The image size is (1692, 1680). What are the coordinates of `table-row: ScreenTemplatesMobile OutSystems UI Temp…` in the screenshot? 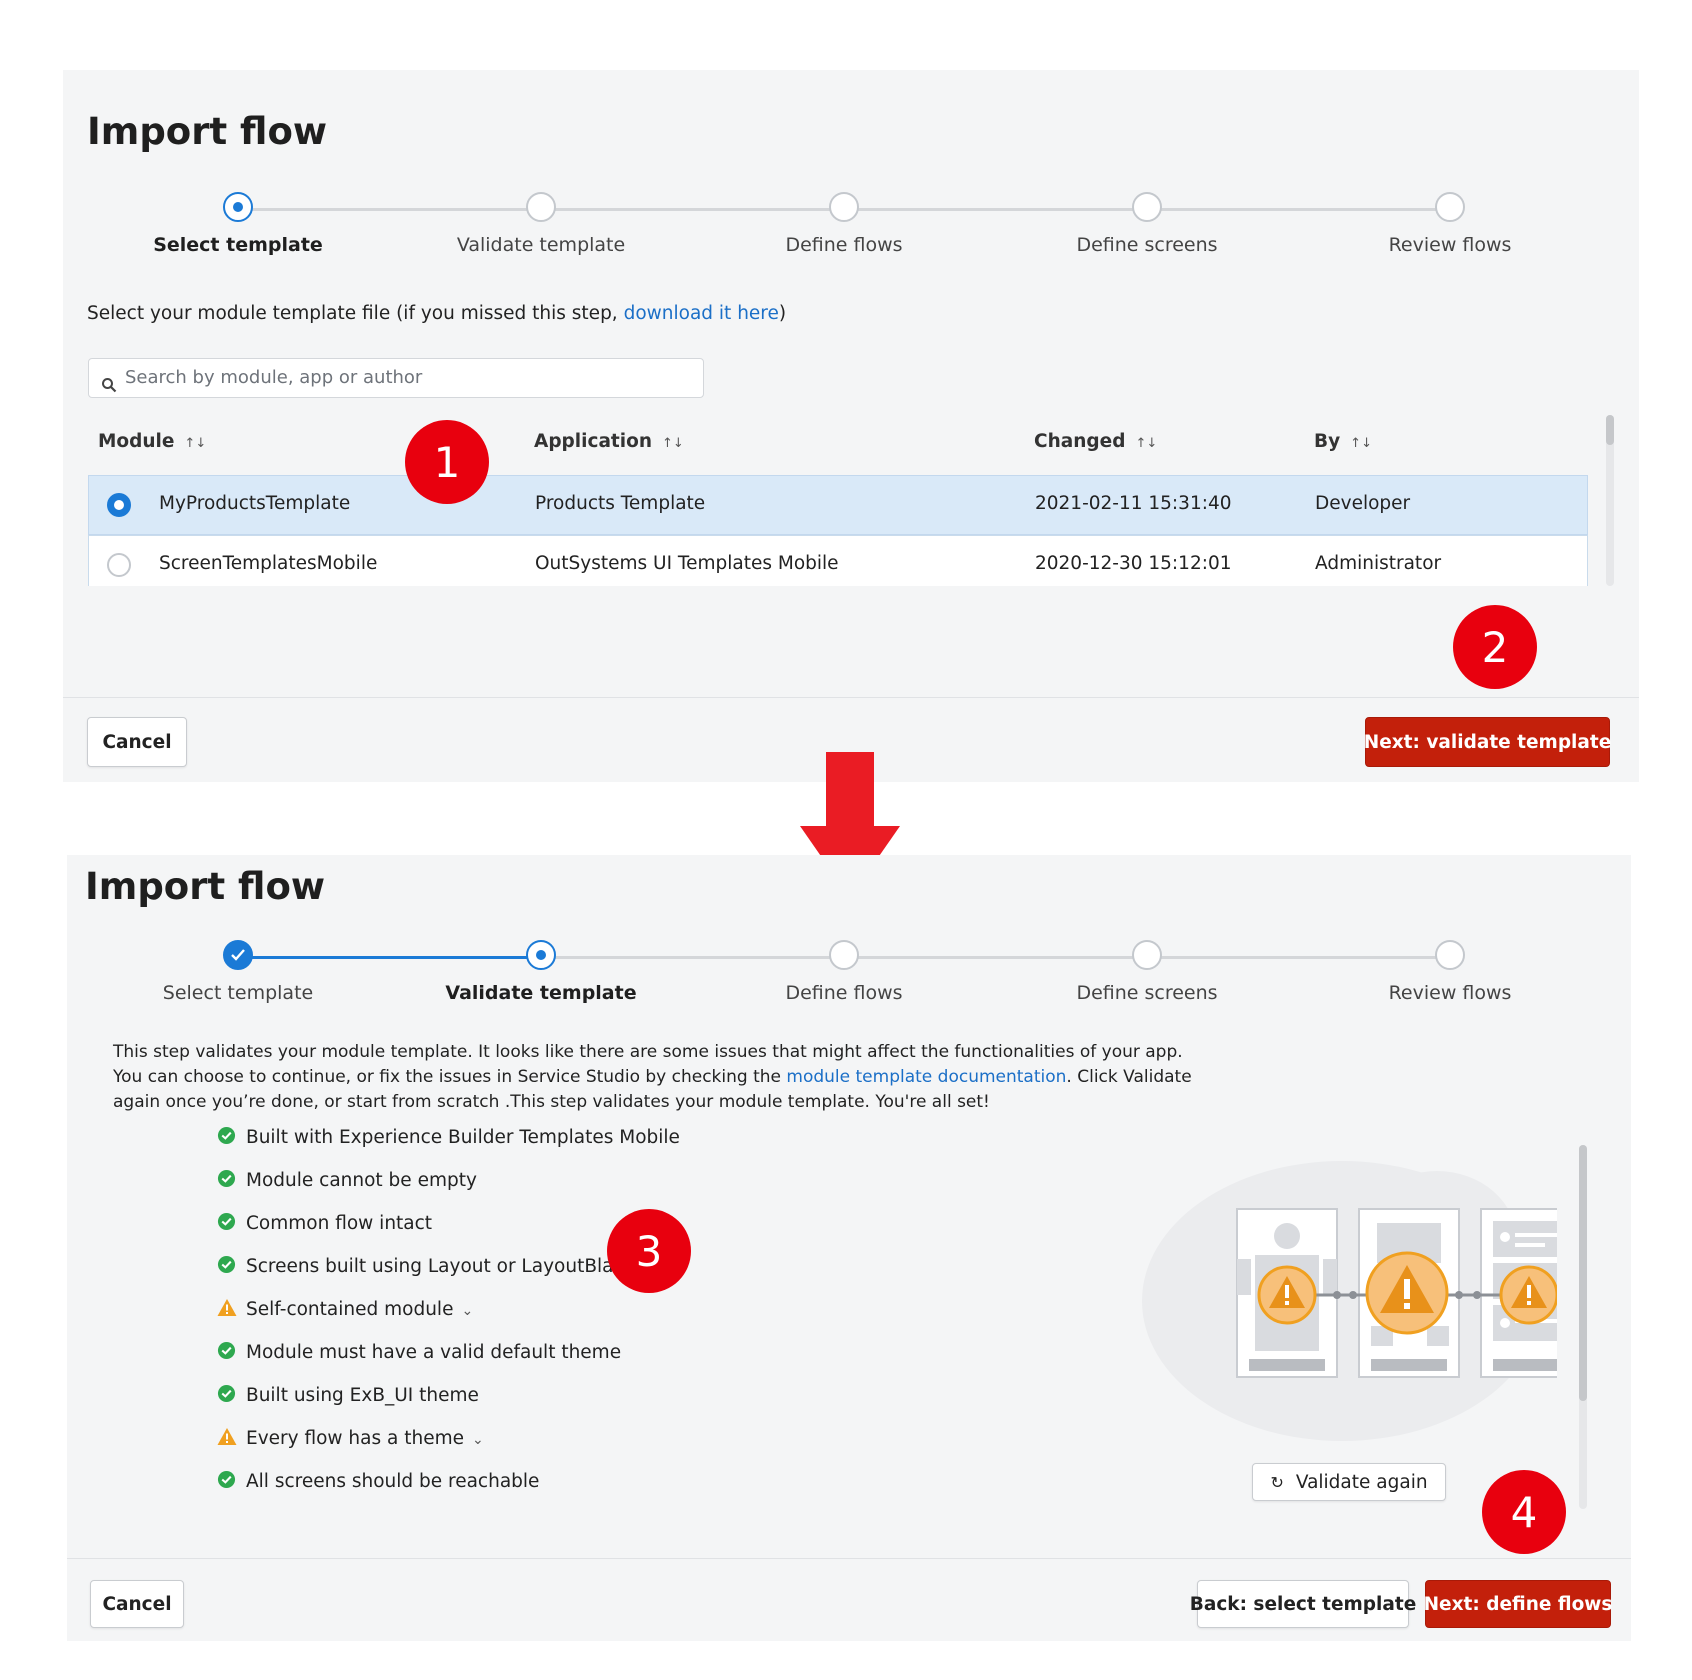 It's located at (838, 560).